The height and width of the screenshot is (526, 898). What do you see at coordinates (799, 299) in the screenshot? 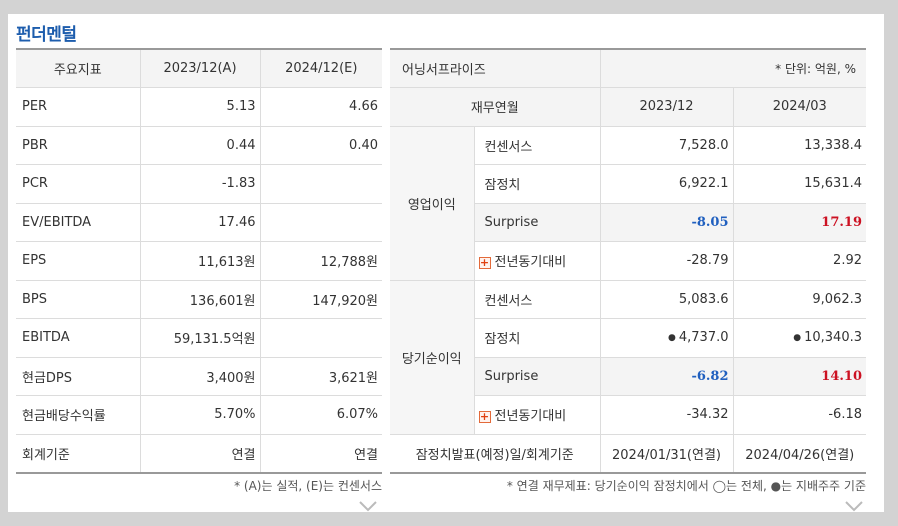
I see `value-cell: 9,062.3` at bounding box center [799, 299].